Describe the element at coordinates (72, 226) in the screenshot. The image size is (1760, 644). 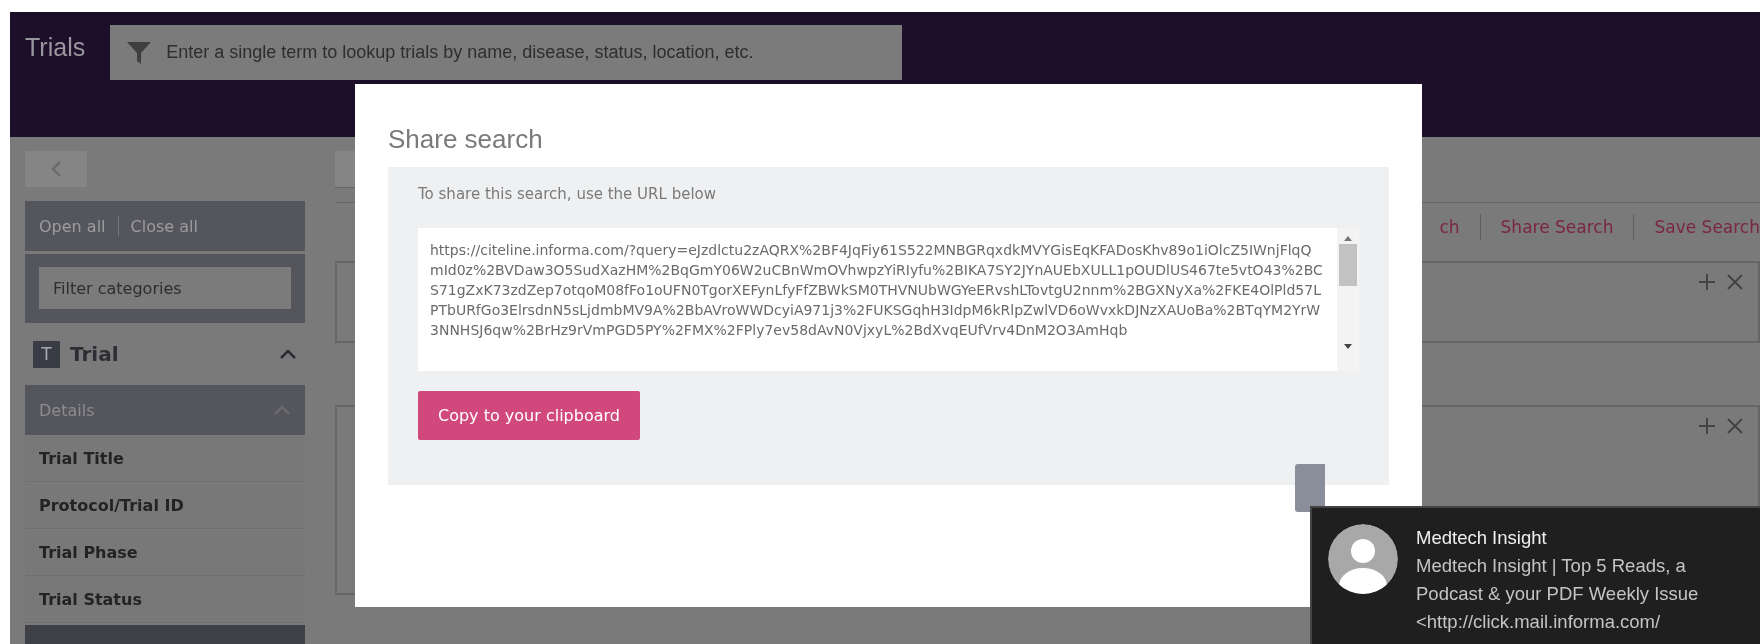
I see `sidebar-link: Open all` at that location.